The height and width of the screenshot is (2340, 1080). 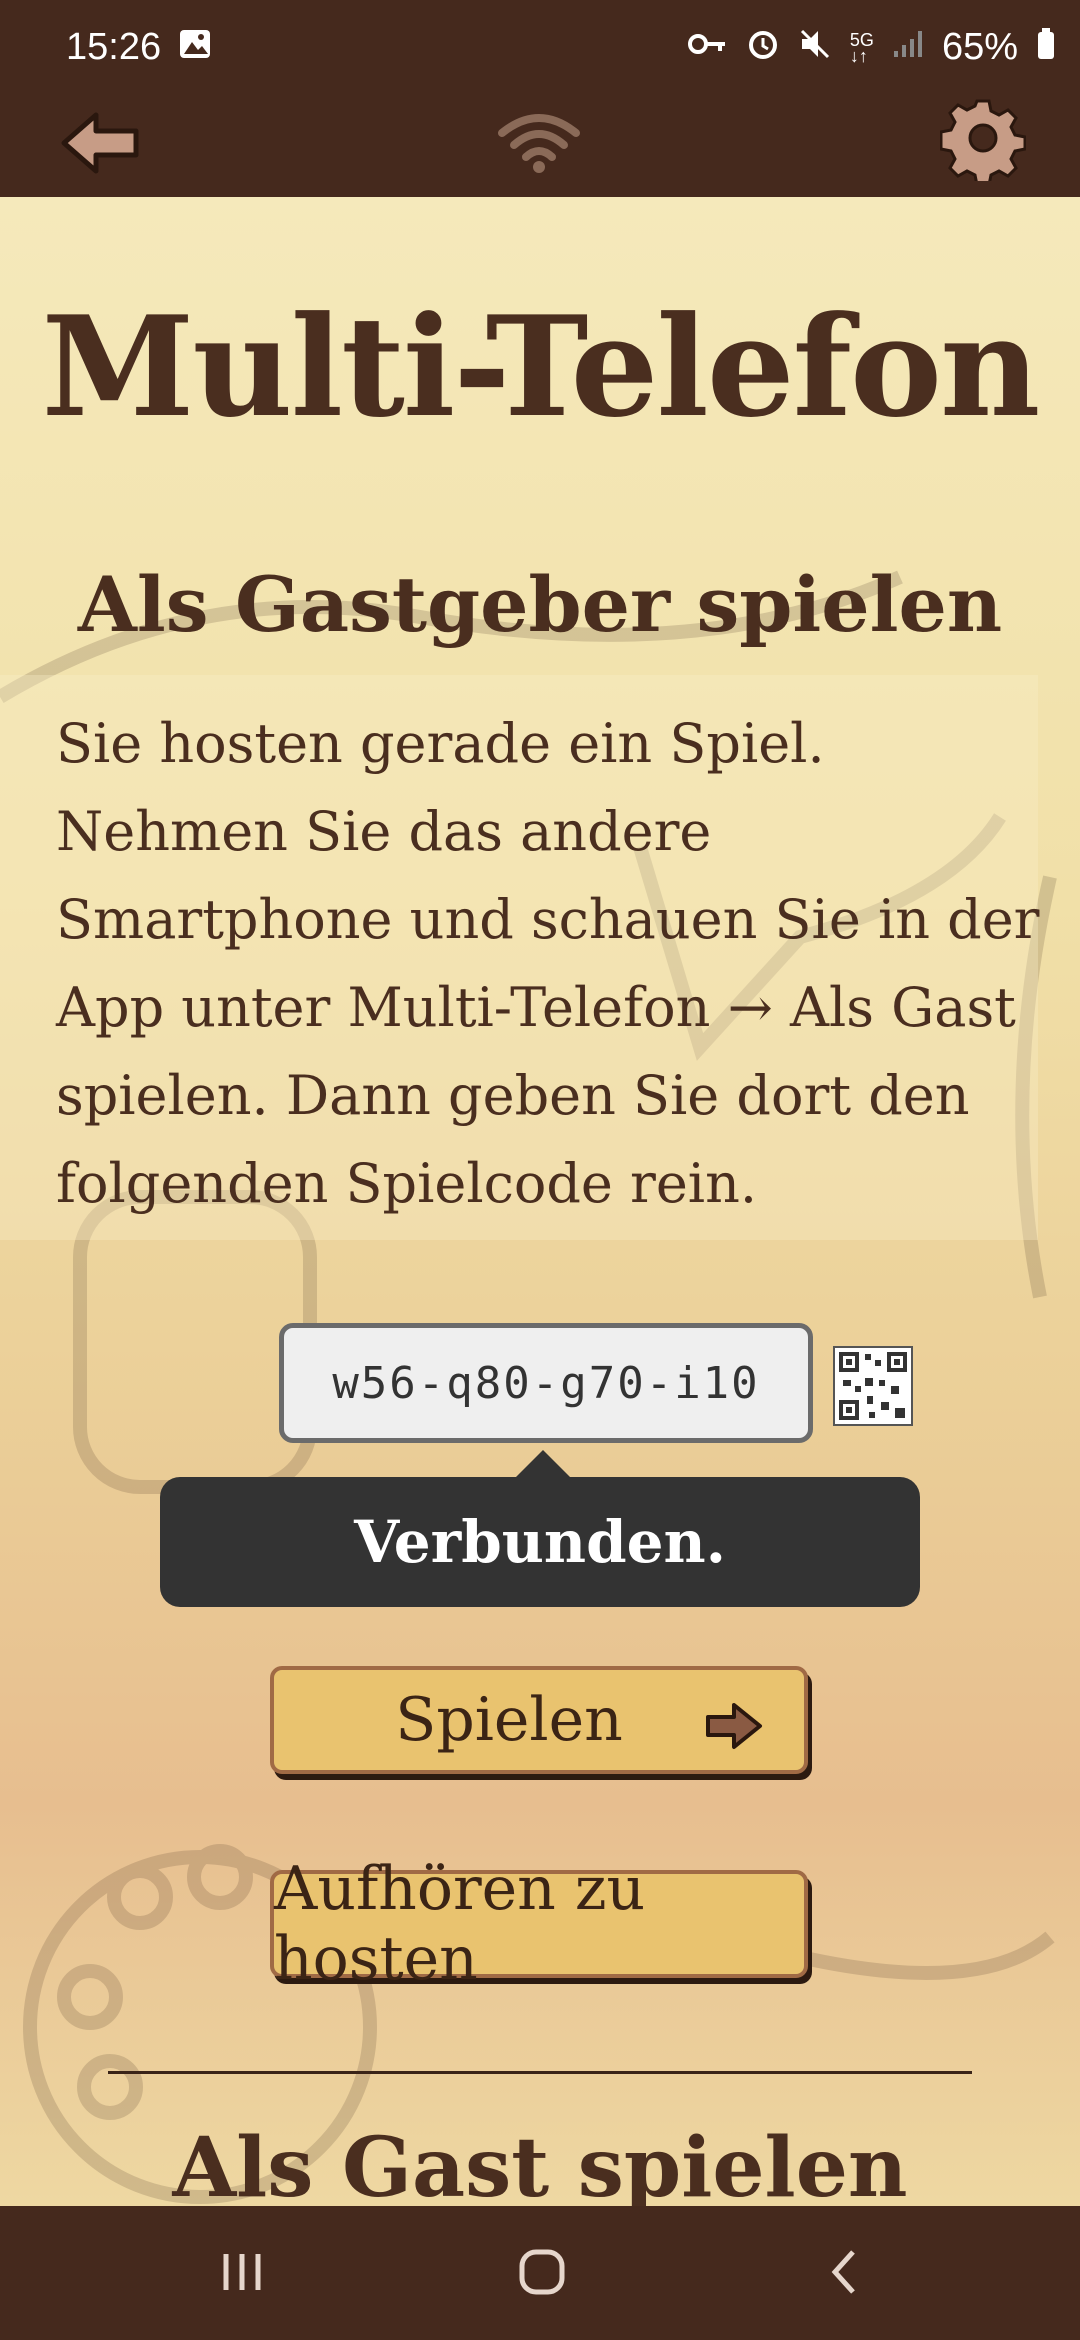 What do you see at coordinates (845, 2272) in the screenshot?
I see `back-nav-icon` at bounding box center [845, 2272].